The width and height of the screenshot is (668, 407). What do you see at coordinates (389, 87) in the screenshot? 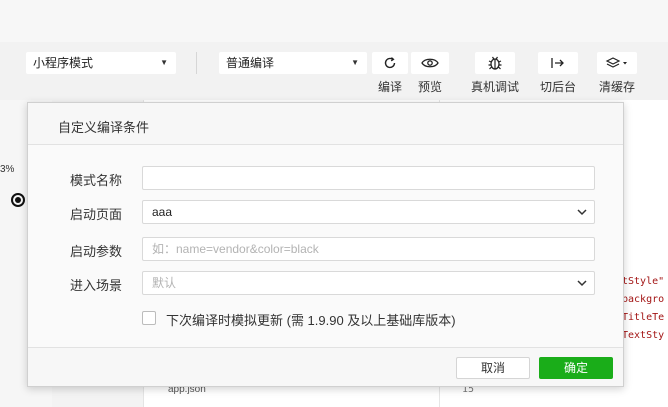
I see `compile-label: 编译` at bounding box center [389, 87].